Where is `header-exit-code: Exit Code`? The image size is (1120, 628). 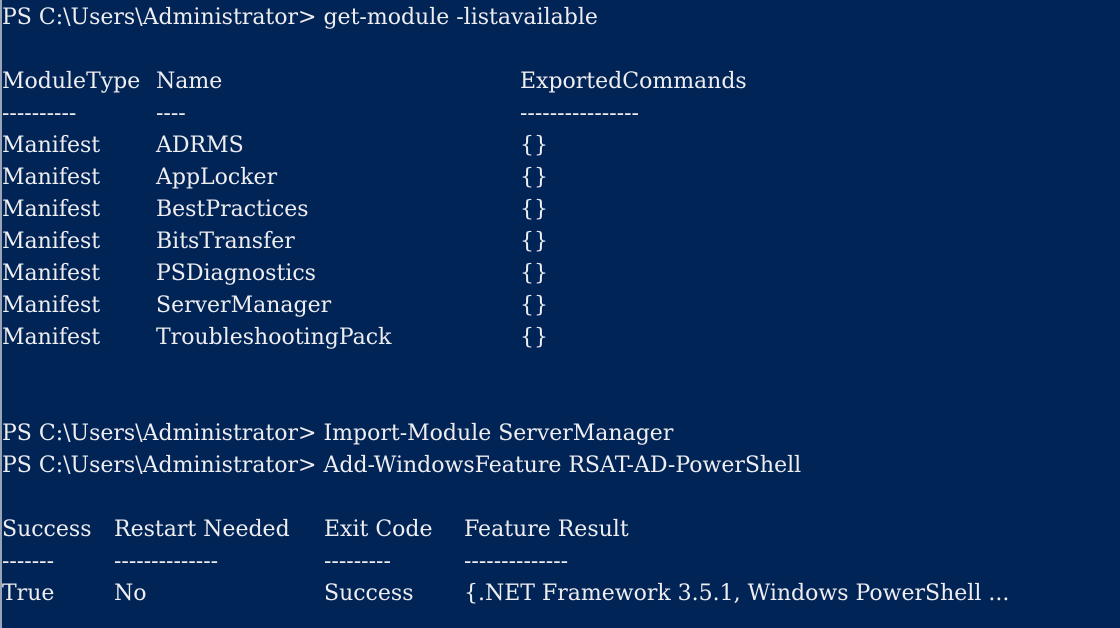 header-exit-code: Exit Code is located at coordinates (378, 529).